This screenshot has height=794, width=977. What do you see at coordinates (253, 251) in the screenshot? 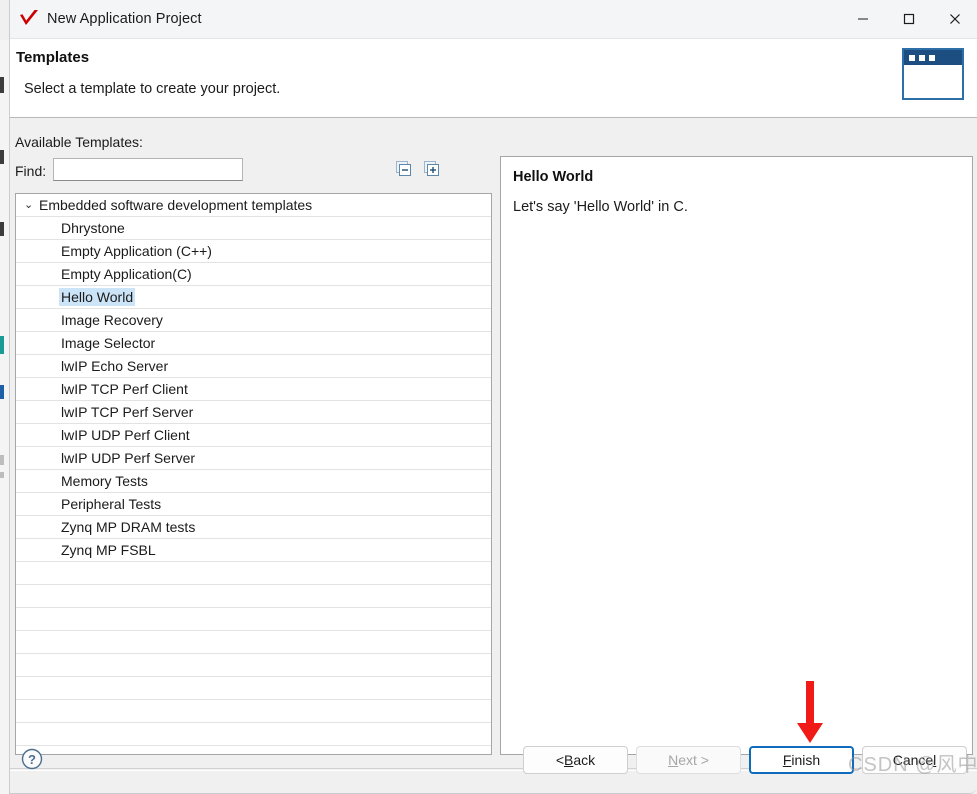
I see `template-list-item: Empty Application (C++)` at bounding box center [253, 251].